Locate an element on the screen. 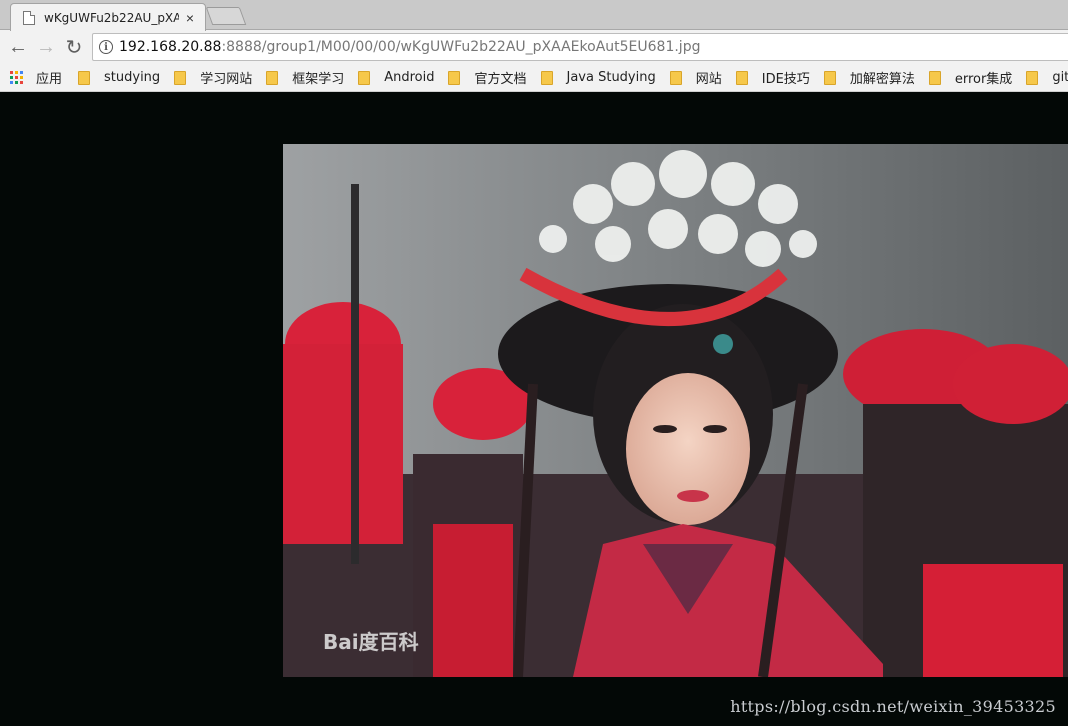  bookmark-folder: IDE技巧 is located at coordinates (772, 77).